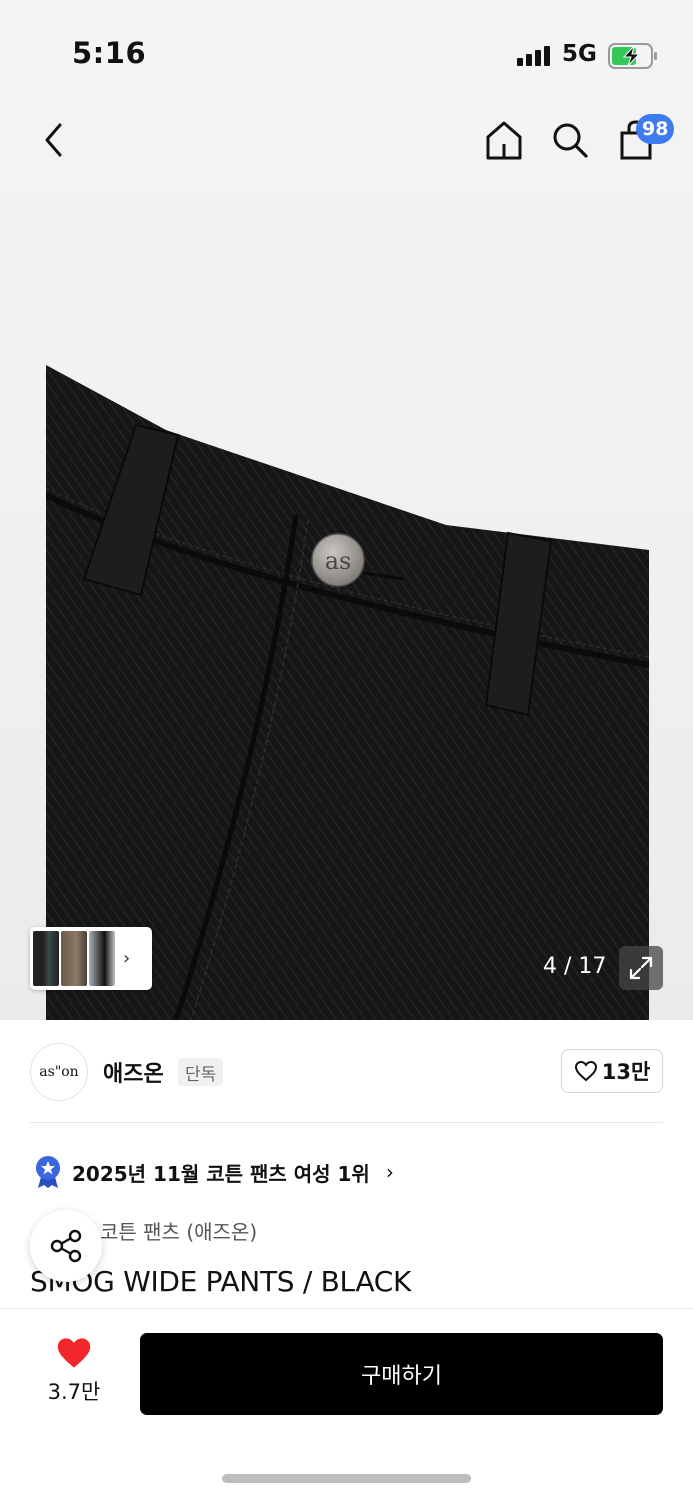  What do you see at coordinates (48, 1172) in the screenshot?
I see `ranking-medal-icon` at bounding box center [48, 1172].